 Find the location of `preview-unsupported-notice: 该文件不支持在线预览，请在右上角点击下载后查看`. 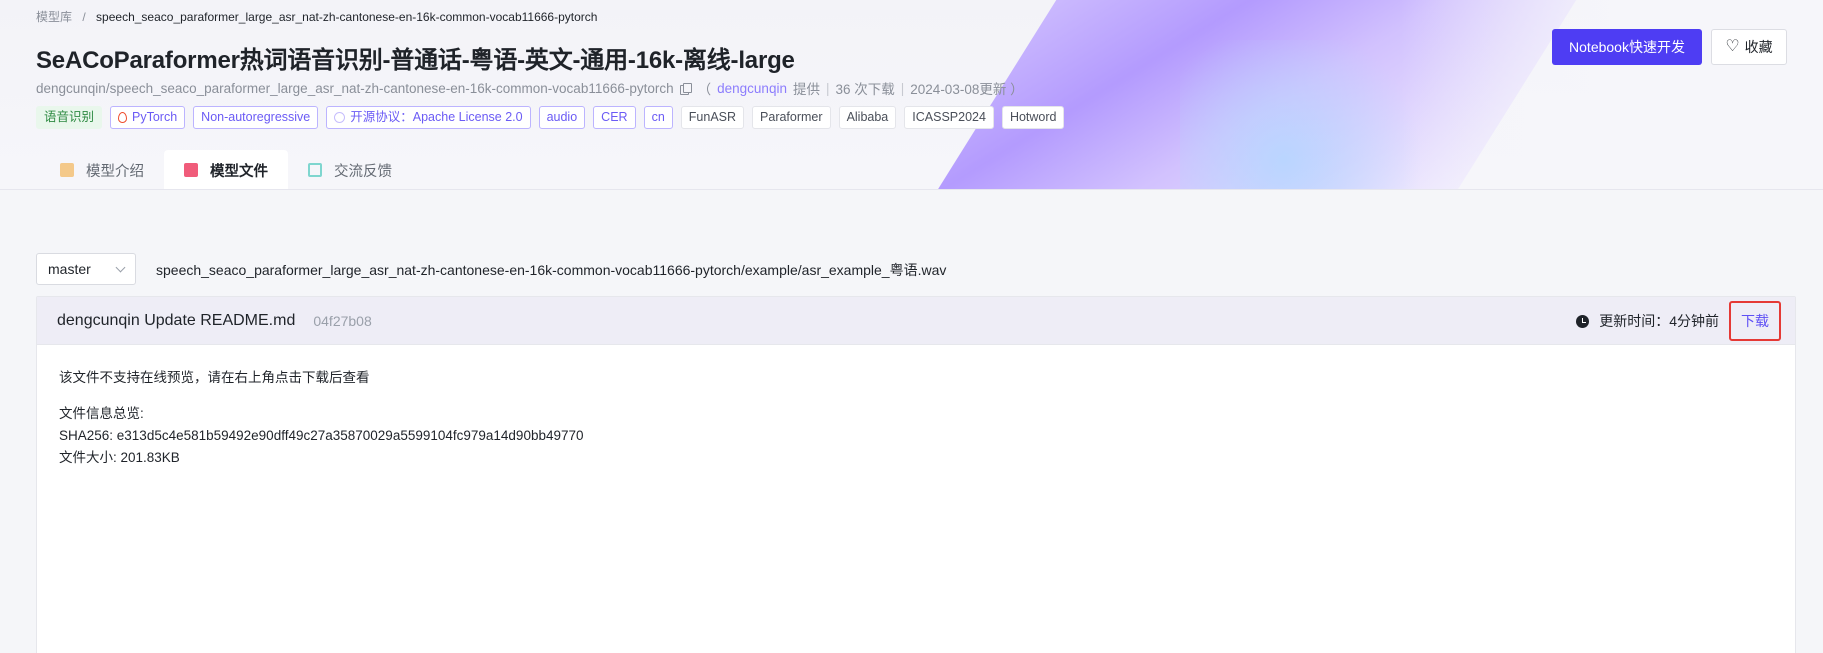

preview-unsupported-notice: 该文件不支持在线预览，请在右上角点击下载后查看 is located at coordinates (214, 377).